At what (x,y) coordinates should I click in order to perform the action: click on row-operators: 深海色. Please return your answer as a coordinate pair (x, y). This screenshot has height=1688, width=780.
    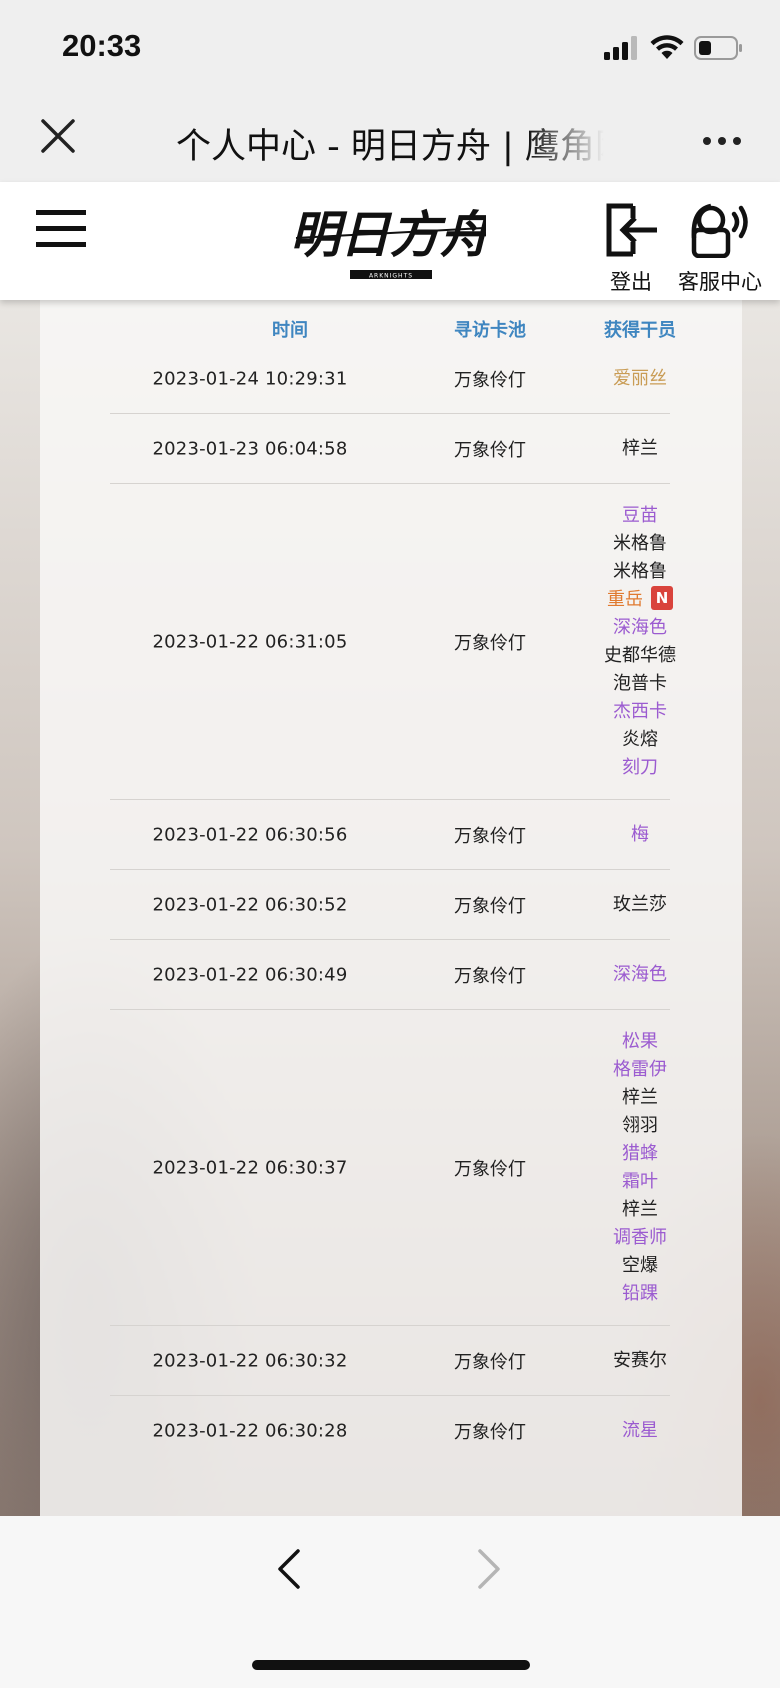
    Looking at the image, I should click on (640, 975).